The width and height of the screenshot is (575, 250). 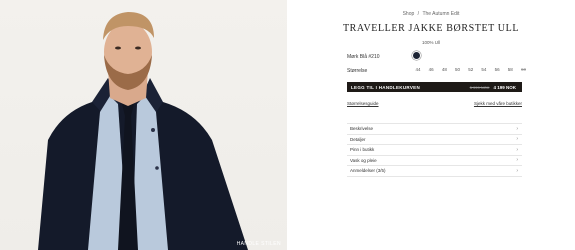 I want to click on breadcrumb-autumn-edit: The Autumn Edit, so click(x=440, y=14).